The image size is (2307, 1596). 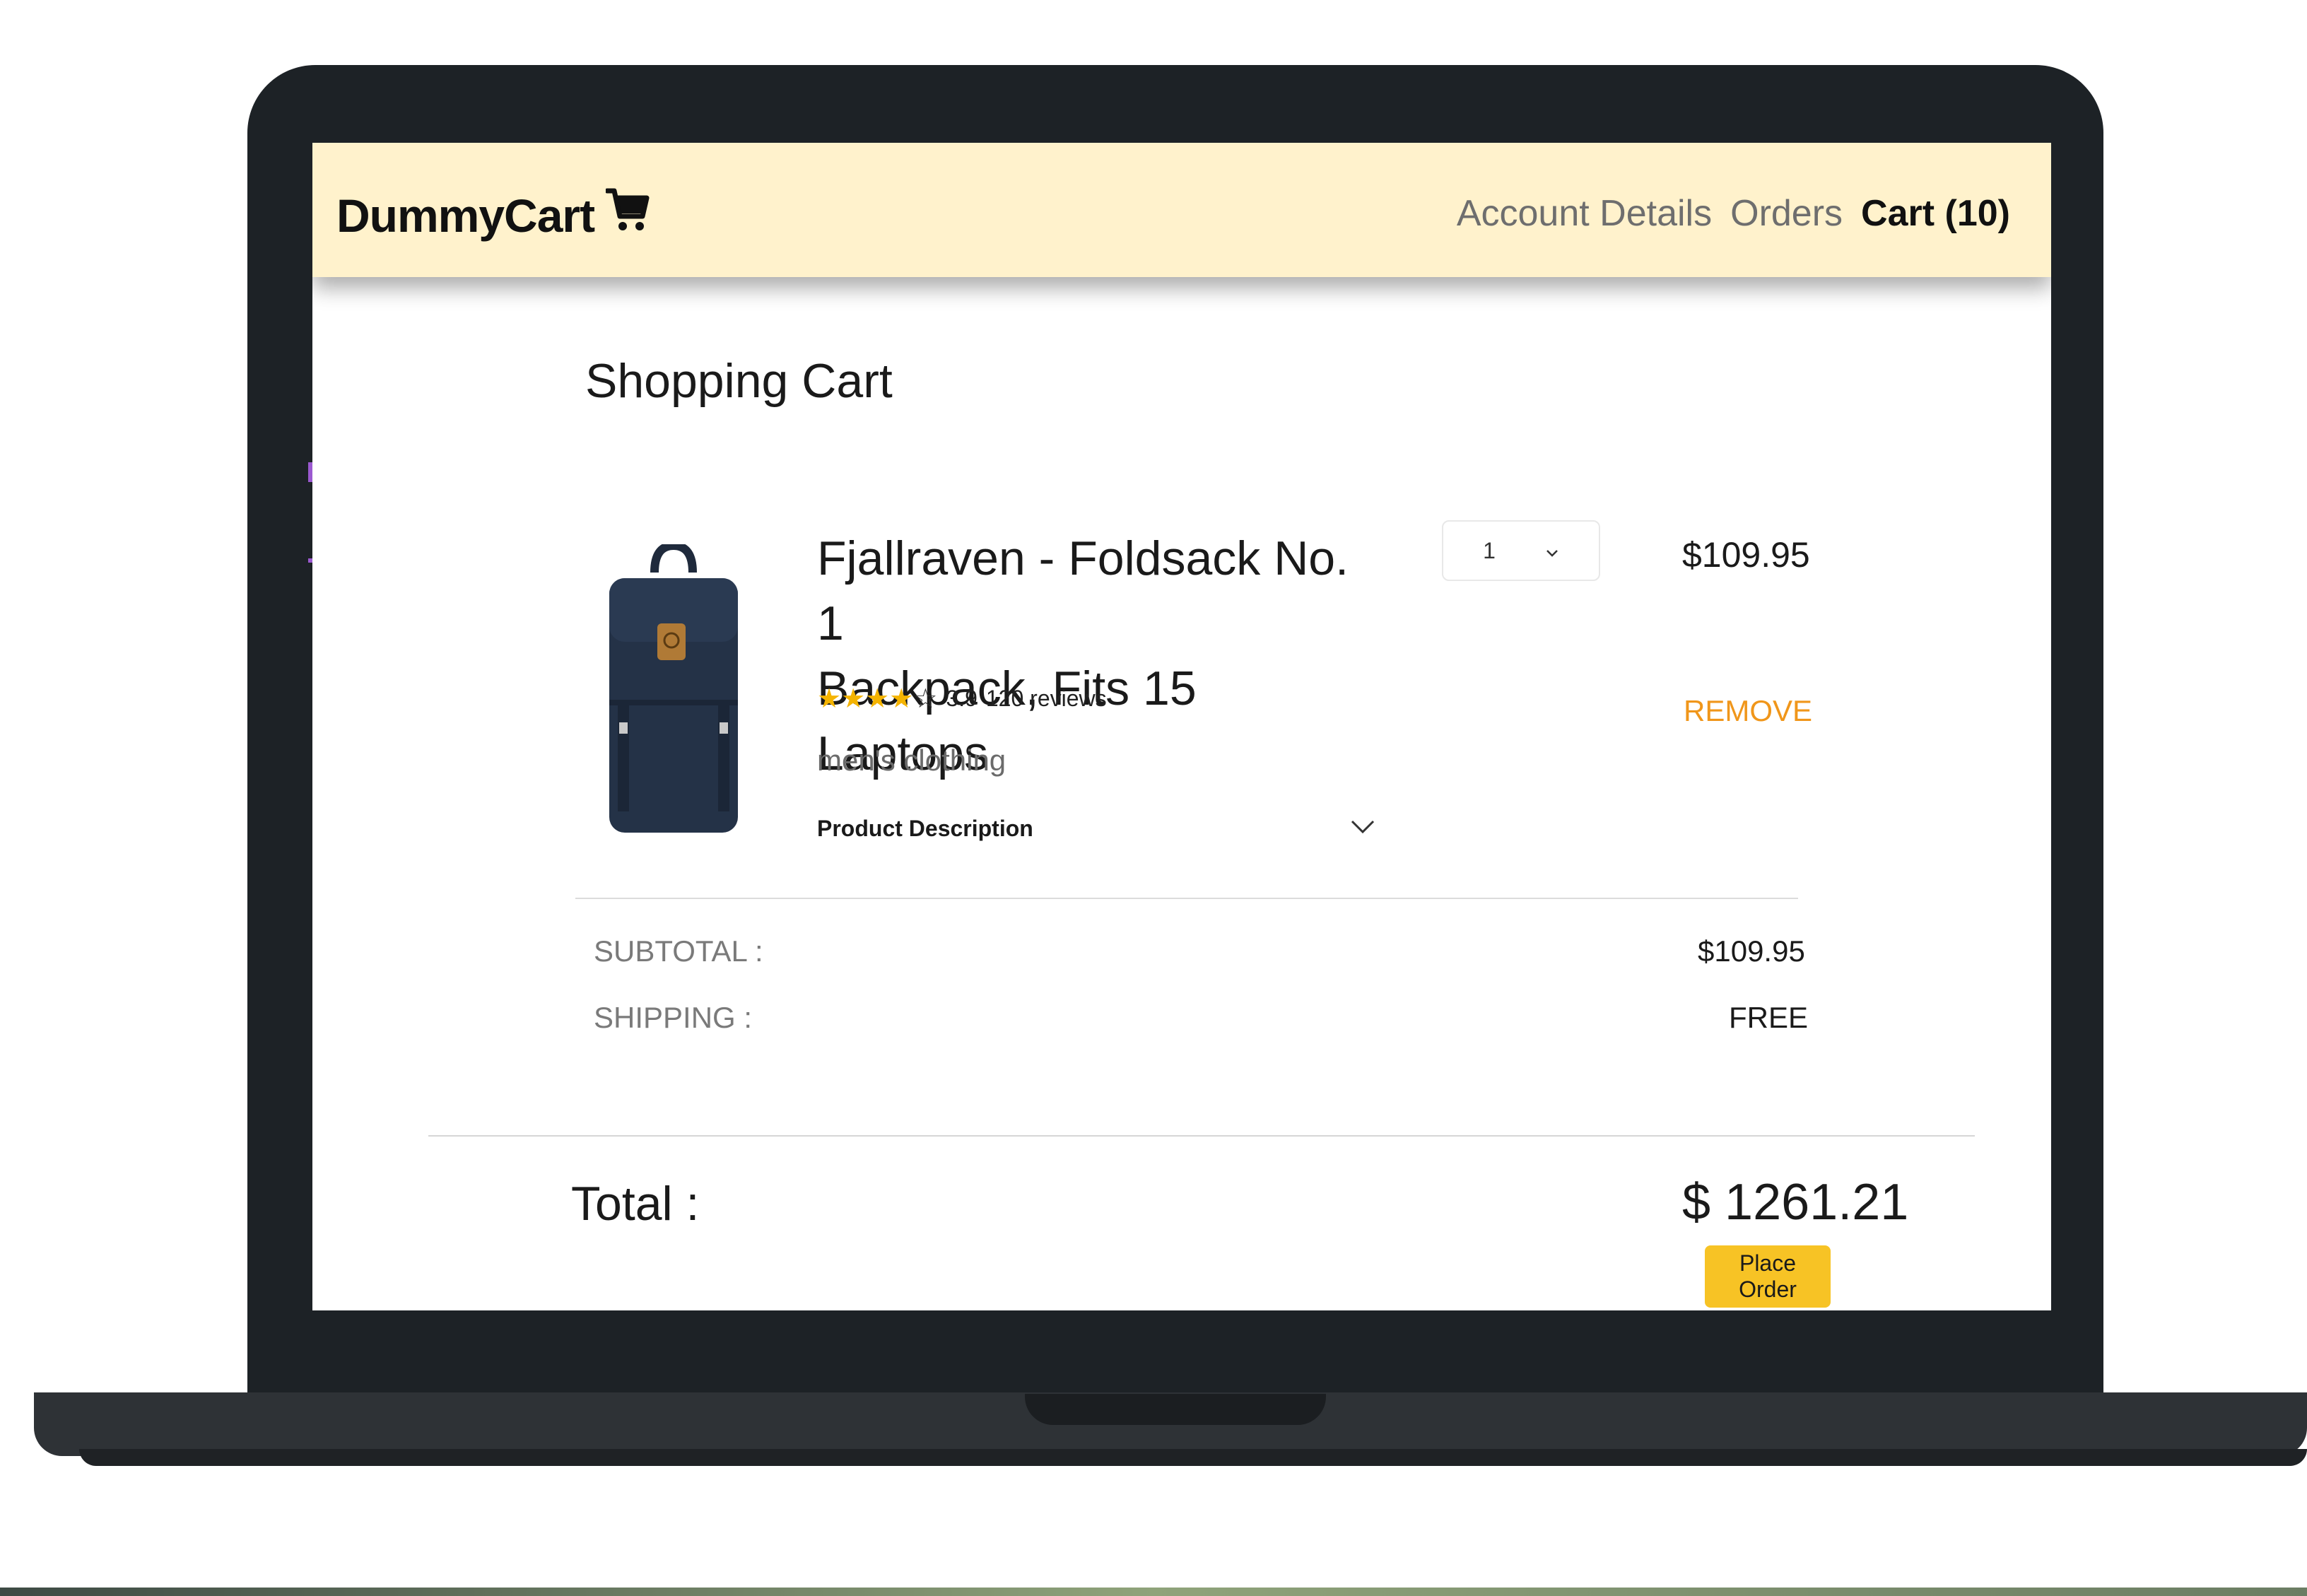 I want to click on nav-account-details: Account Details, so click(x=1584, y=213).